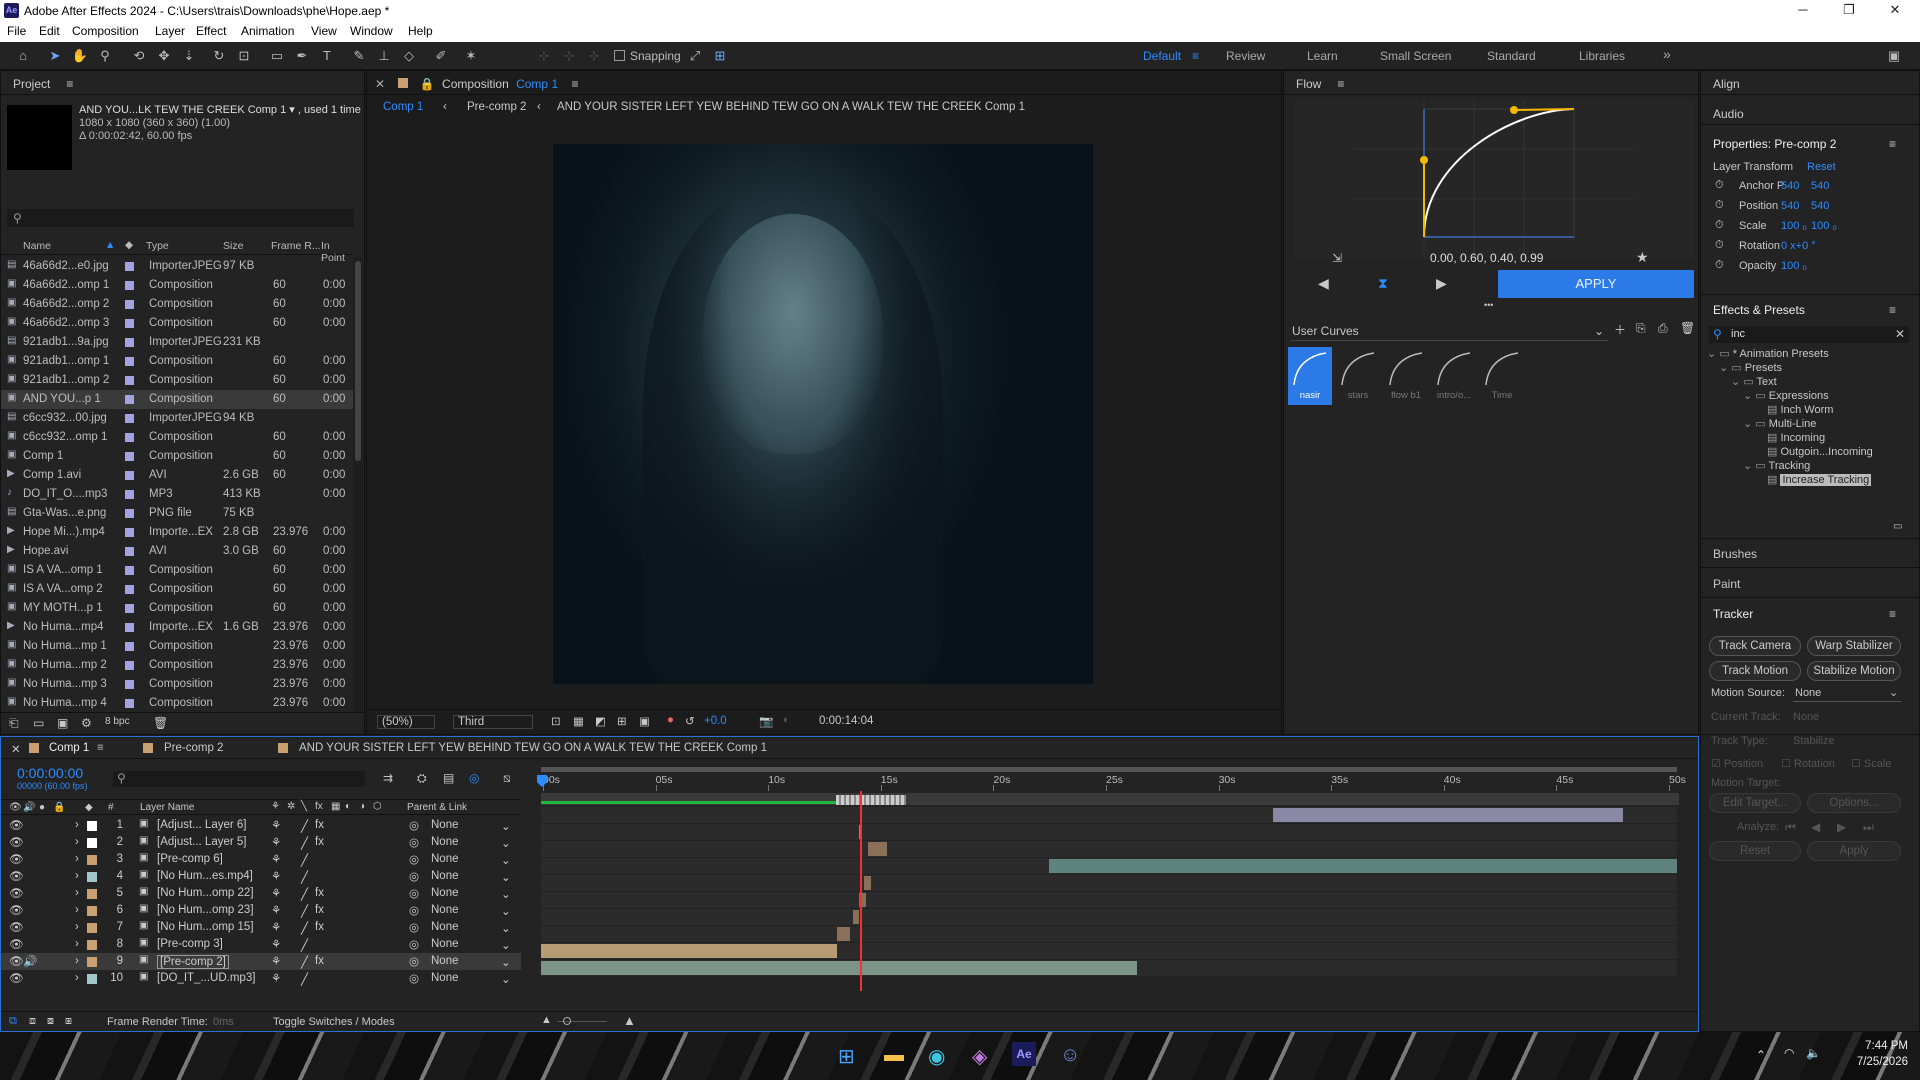 Image resolution: width=1920 pixels, height=1080 pixels. I want to click on guides-icon: ⊞, so click(622, 721).